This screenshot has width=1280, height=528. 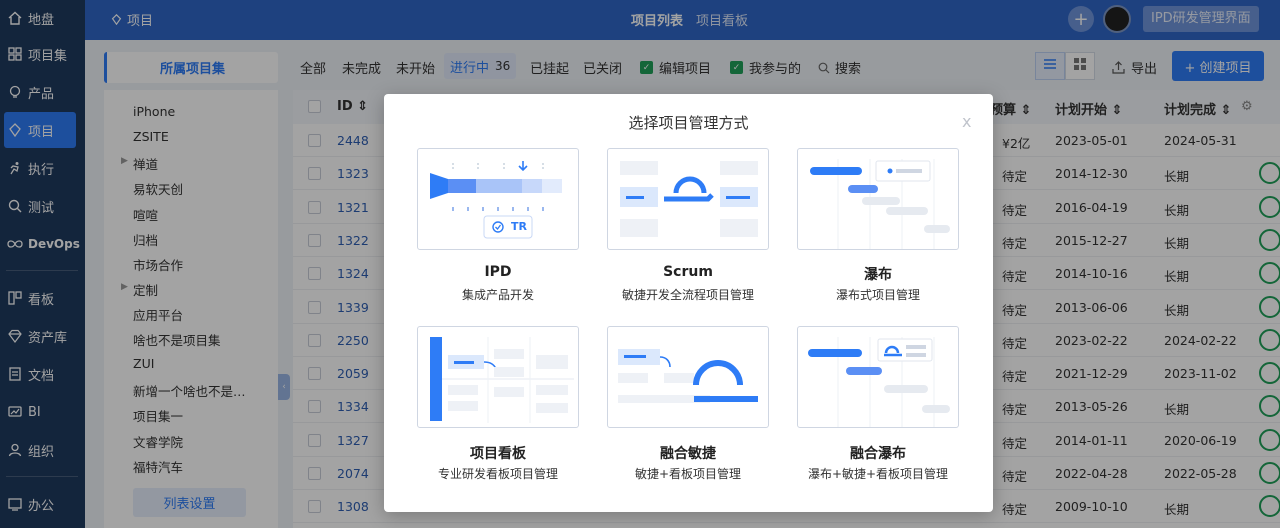 What do you see at coordinates (687, 295) in the screenshot?
I see `card-desc: 敏捷开发全流程项目管理` at bounding box center [687, 295].